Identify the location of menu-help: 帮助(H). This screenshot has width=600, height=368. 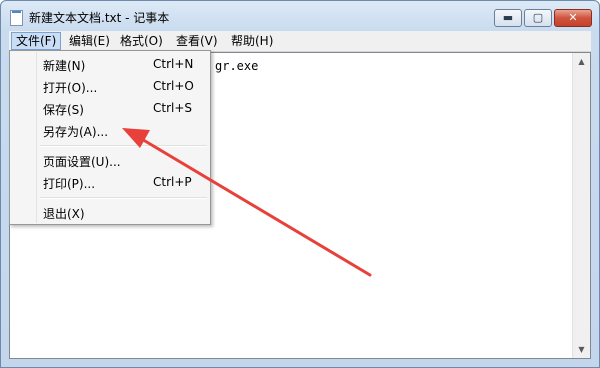
(252, 41).